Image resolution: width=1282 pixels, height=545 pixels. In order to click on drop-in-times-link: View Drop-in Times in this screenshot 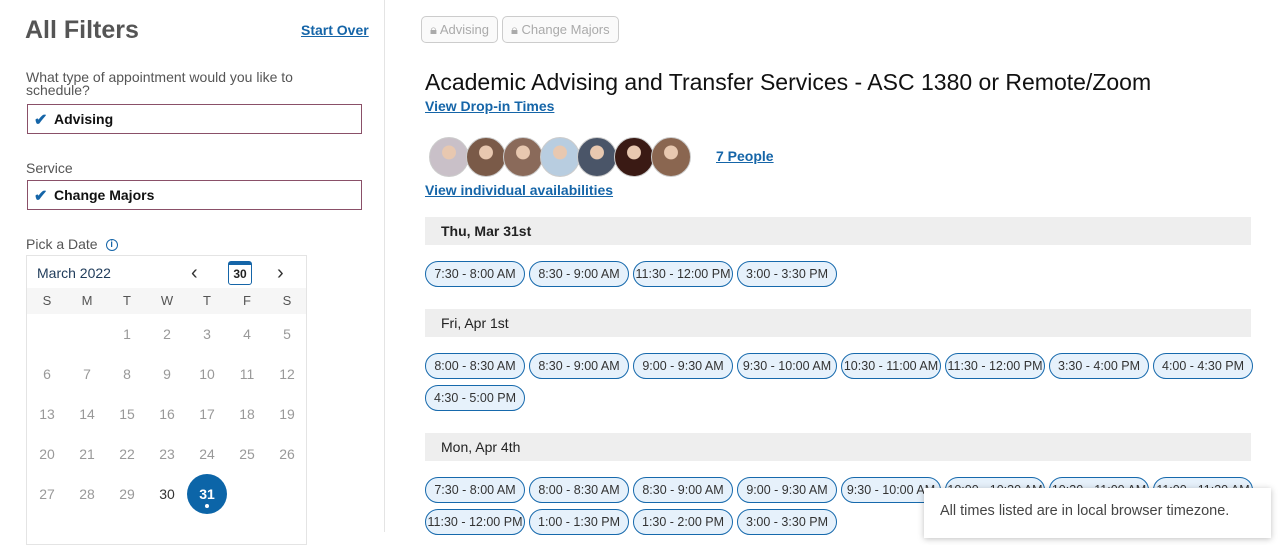, I will do `click(489, 106)`.